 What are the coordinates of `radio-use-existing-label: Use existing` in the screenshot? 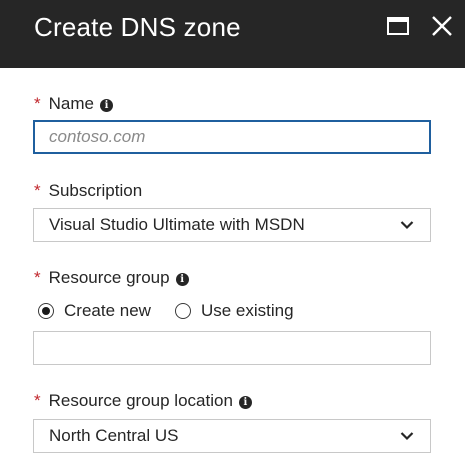 It's located at (247, 310).